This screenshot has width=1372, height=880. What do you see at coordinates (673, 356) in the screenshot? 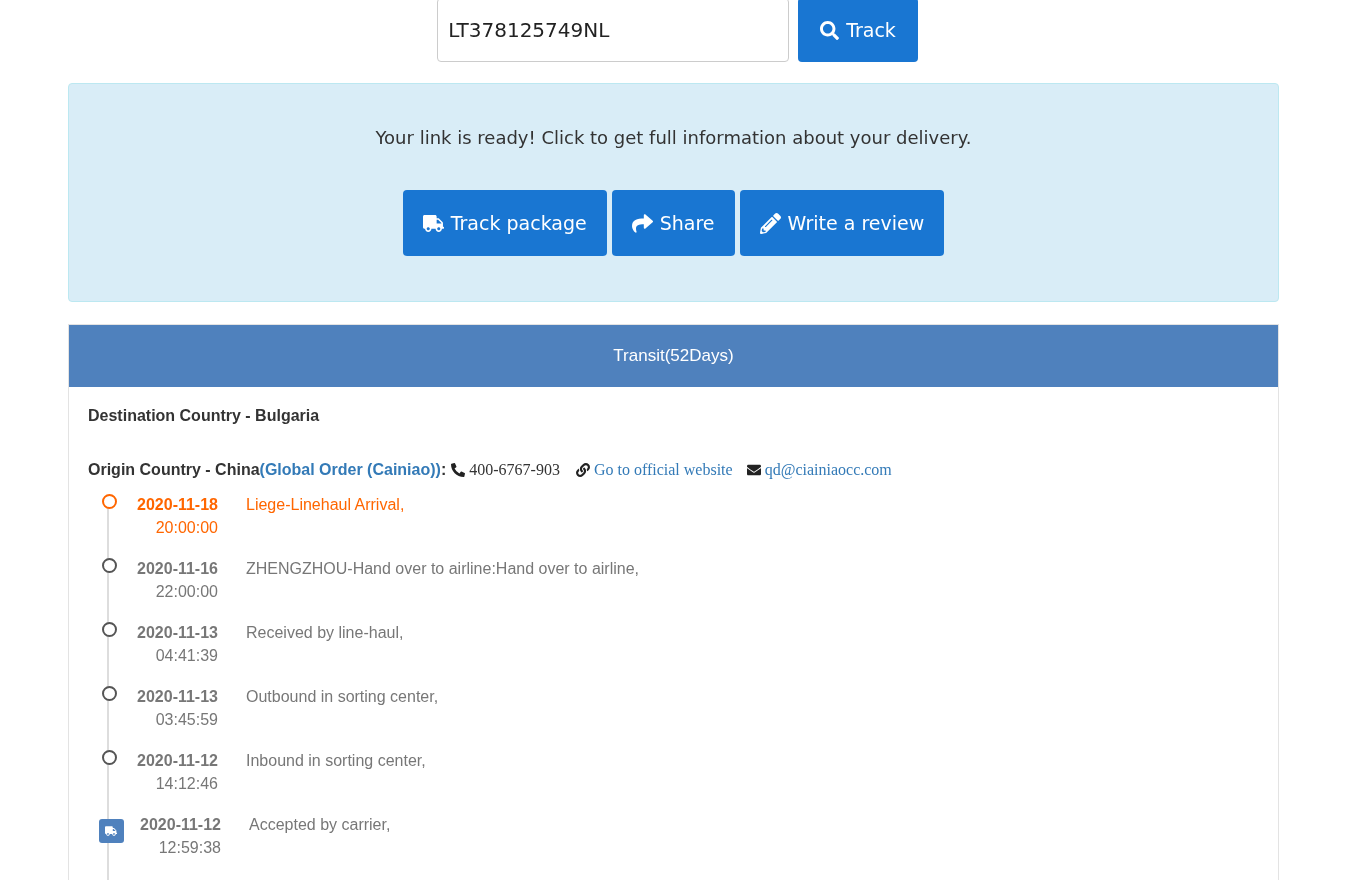
I see `transit-title: Transit(52Days)` at bounding box center [673, 356].